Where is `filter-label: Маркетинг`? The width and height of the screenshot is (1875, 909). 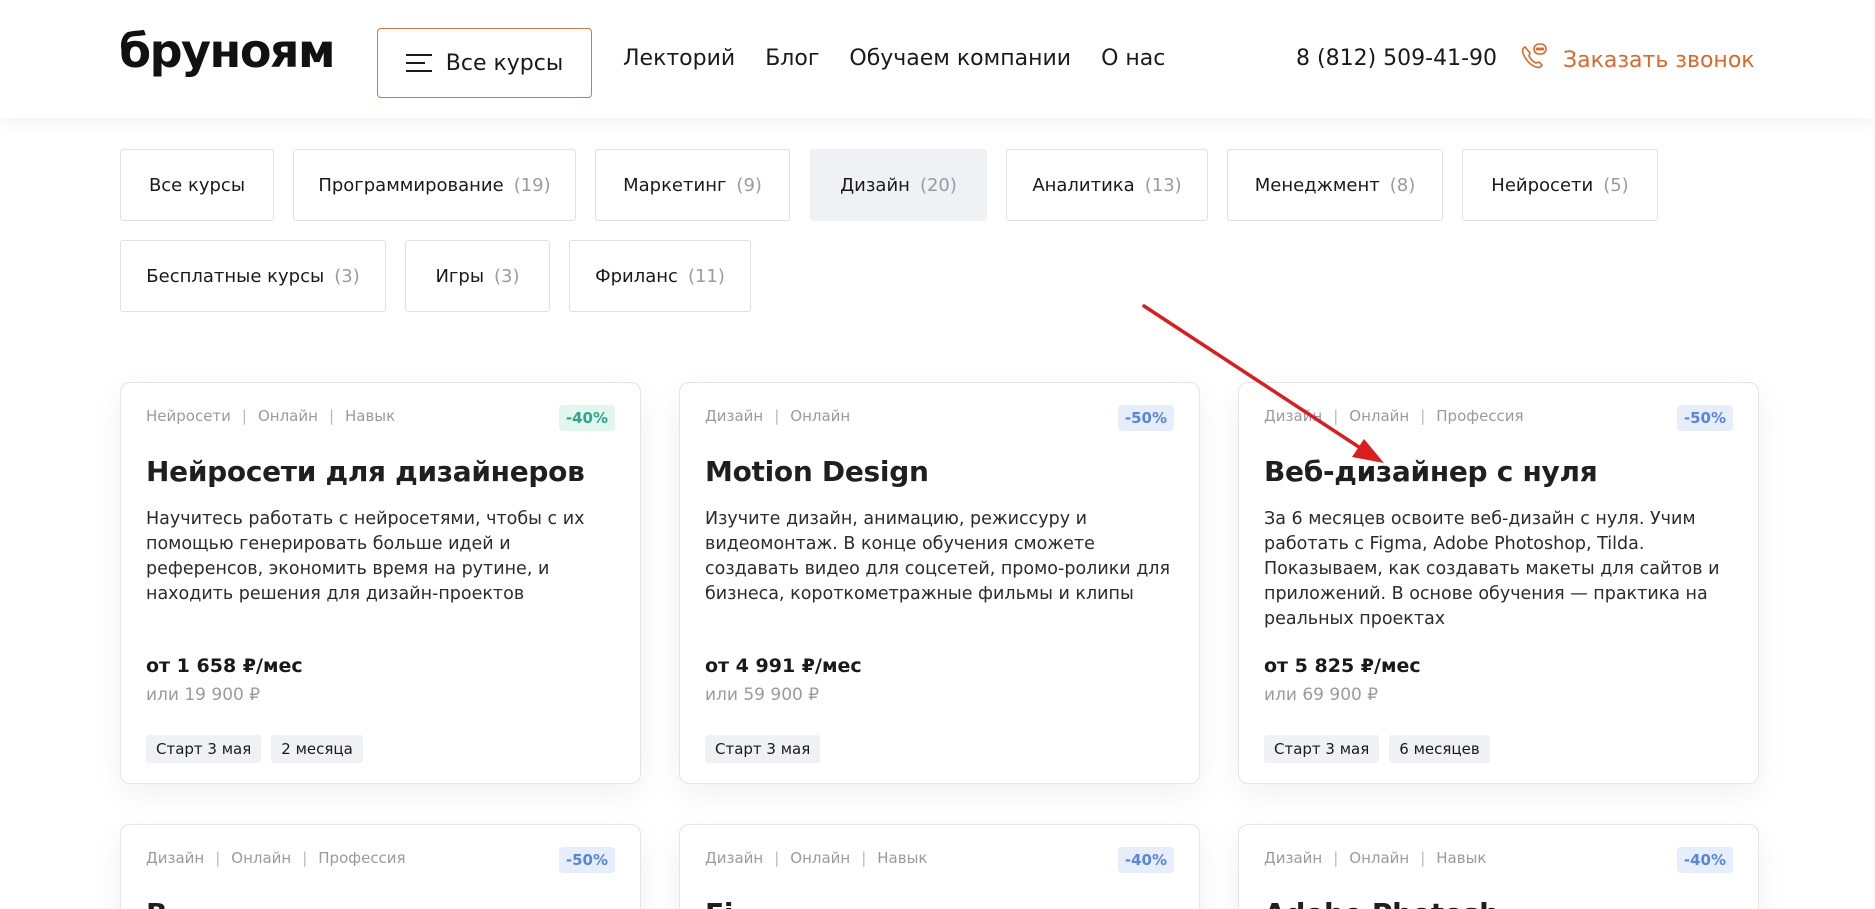 filter-label: Маркетинг is located at coordinates (675, 185).